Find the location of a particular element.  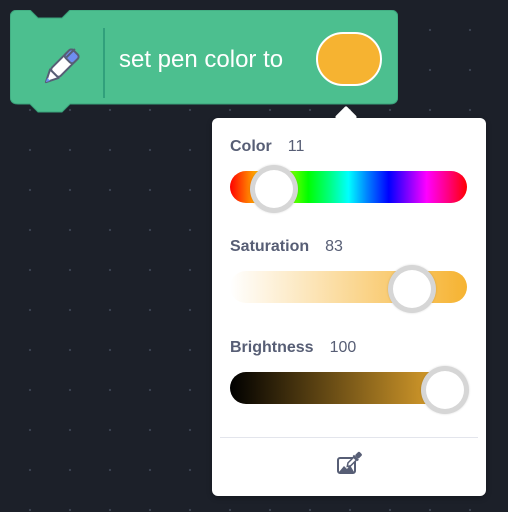

color-slider-label: Color is located at coordinates (251, 146).